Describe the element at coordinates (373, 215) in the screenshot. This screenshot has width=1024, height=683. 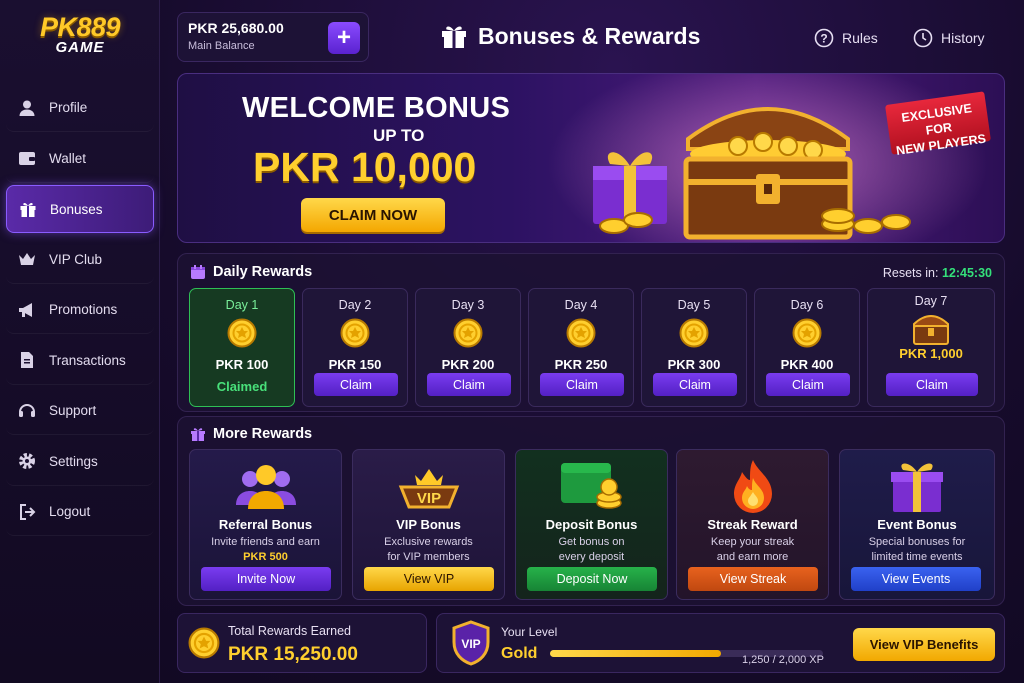
I see `claim-now-button: CLAIM NOW` at that location.